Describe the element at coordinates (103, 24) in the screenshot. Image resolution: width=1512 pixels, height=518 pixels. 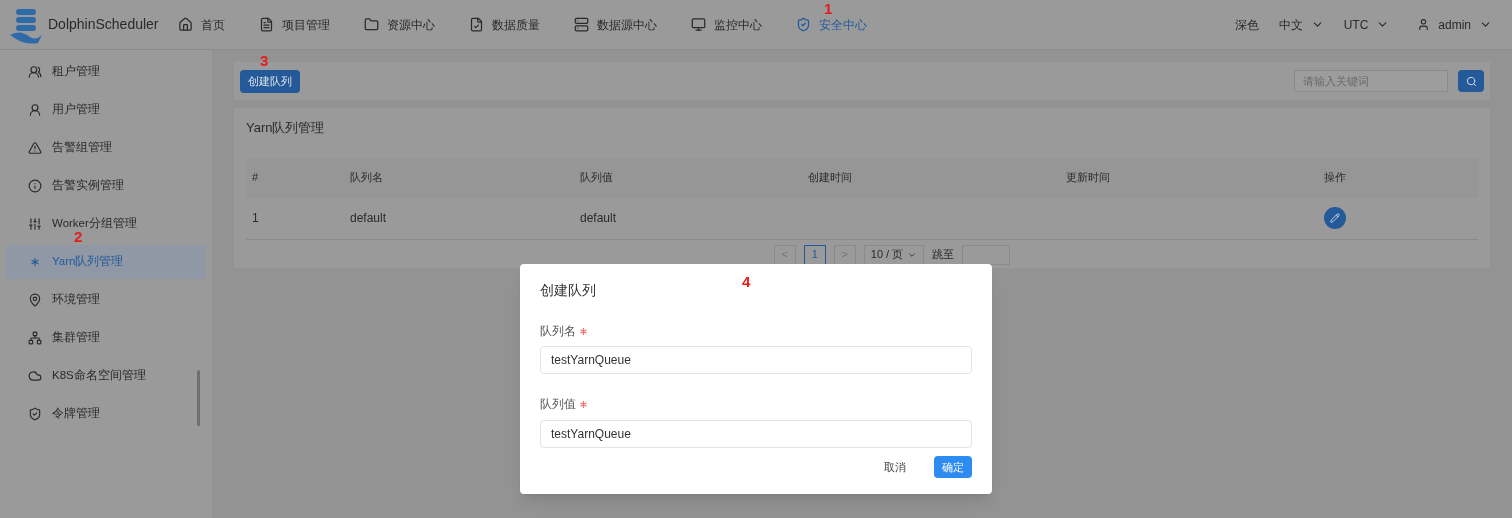
I see `logo-text: DolphinScheduler` at that location.